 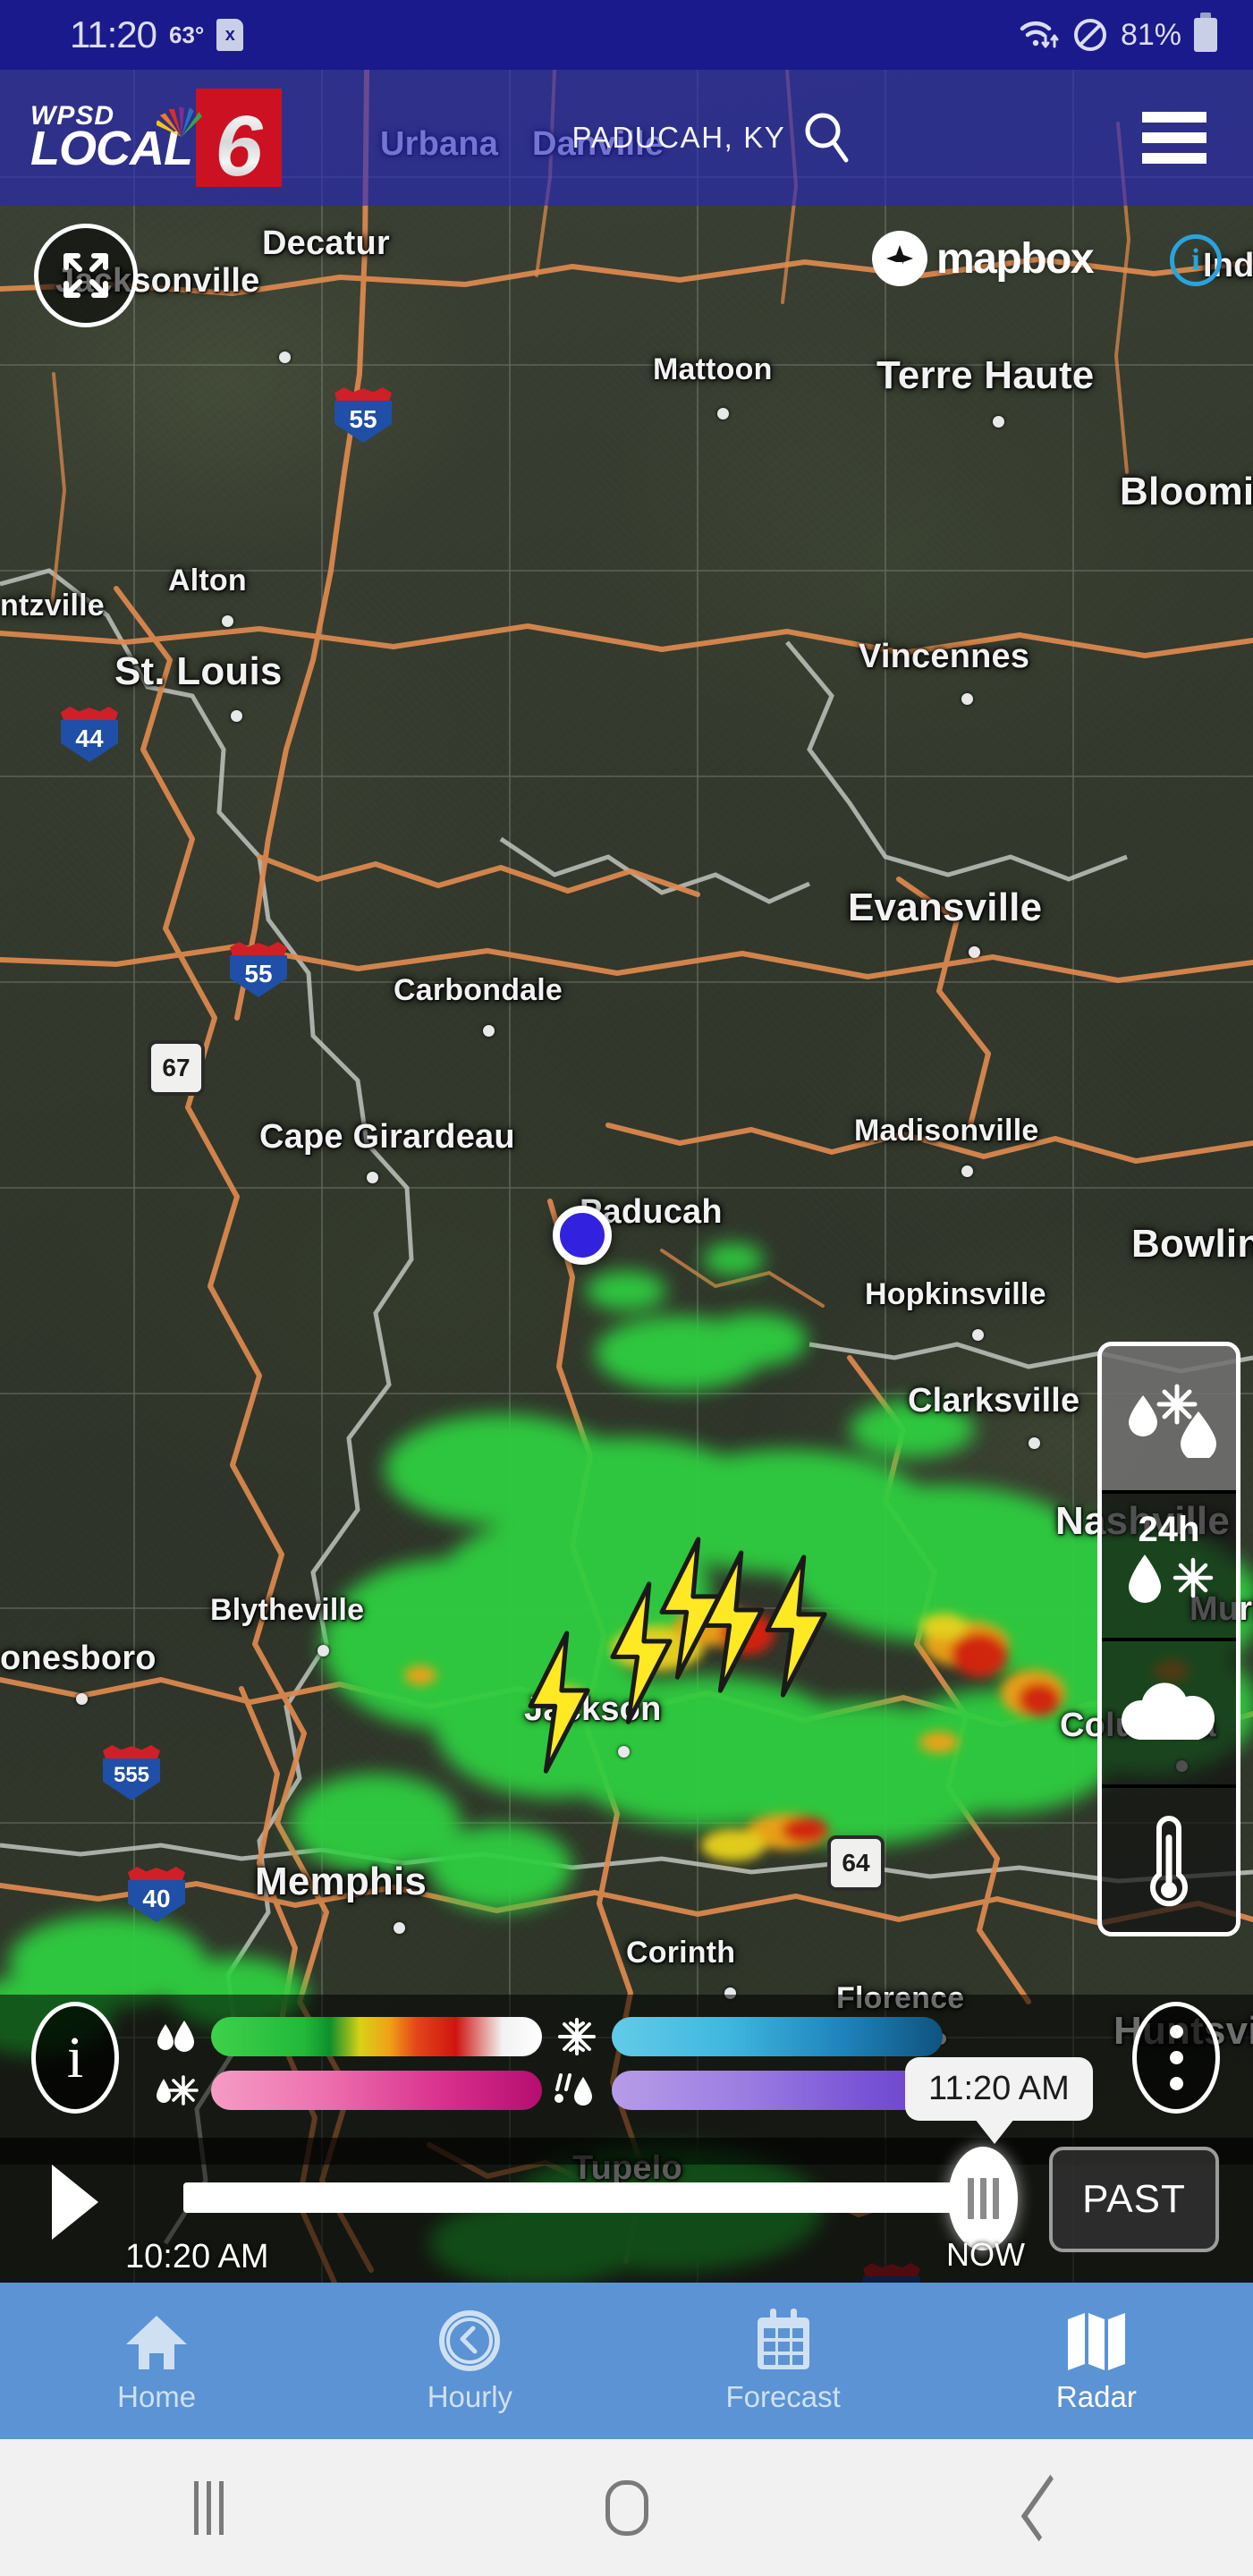 What do you see at coordinates (985, 2254) in the screenshot?
I see `timeline-now-label: NOW` at bounding box center [985, 2254].